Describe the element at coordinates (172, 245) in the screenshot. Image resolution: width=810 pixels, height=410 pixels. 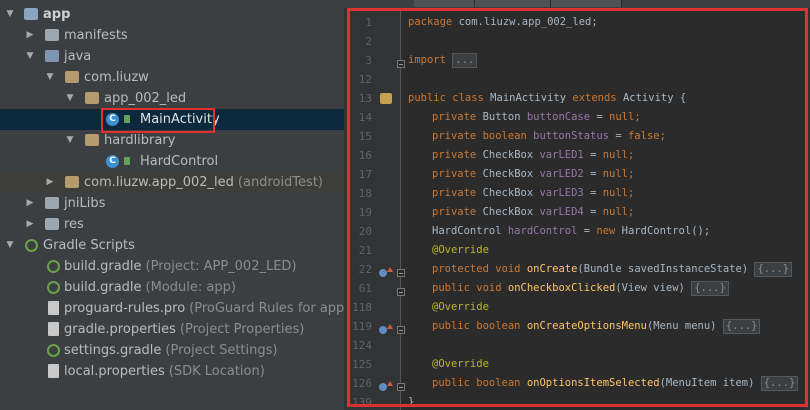
I see `tree-item-gradle-scripts: ▼ Gradle Scripts` at that location.